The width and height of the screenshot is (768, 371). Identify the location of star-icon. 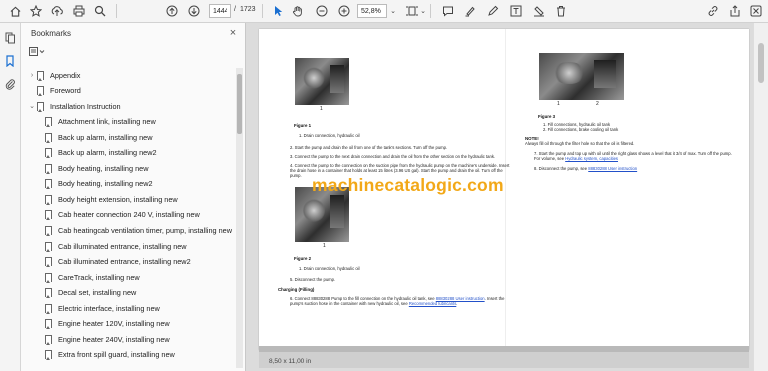
(36, 11).